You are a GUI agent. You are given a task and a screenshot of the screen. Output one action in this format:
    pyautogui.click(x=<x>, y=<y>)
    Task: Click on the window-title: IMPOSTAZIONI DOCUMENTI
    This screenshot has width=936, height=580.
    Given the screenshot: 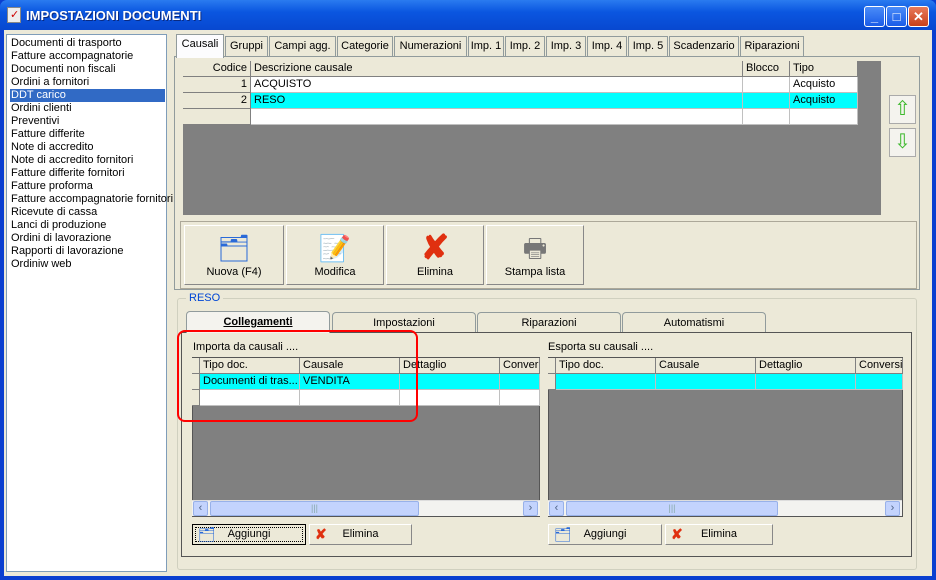 What is the action you would take?
    pyautogui.click(x=114, y=15)
    